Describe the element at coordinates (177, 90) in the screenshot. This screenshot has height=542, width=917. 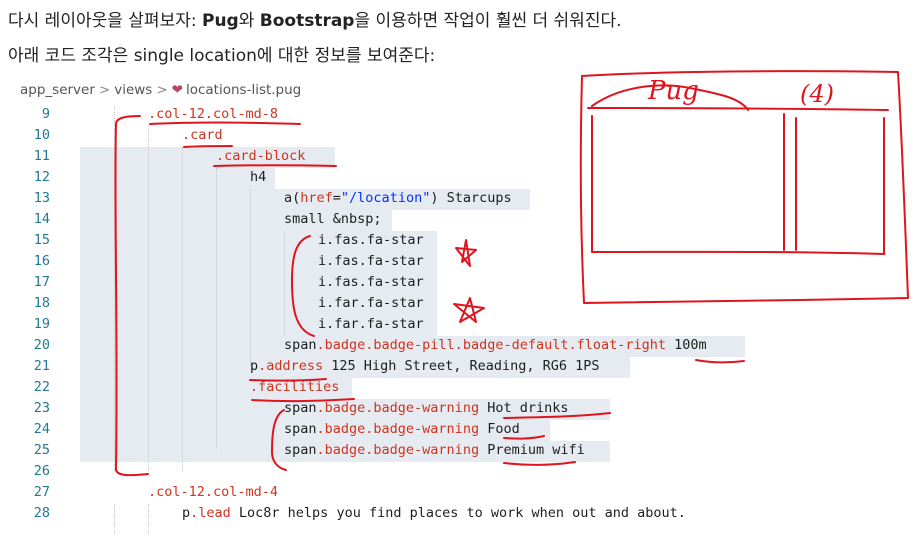
I see `pug-file-icon: ❤` at that location.